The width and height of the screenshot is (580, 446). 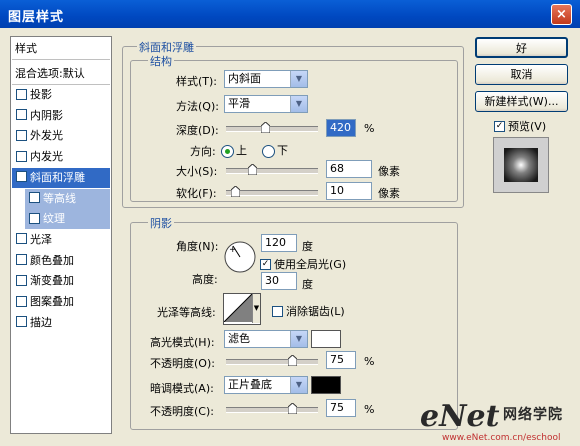 I want to click on style-item-label: 内阴影, so click(x=46, y=115).